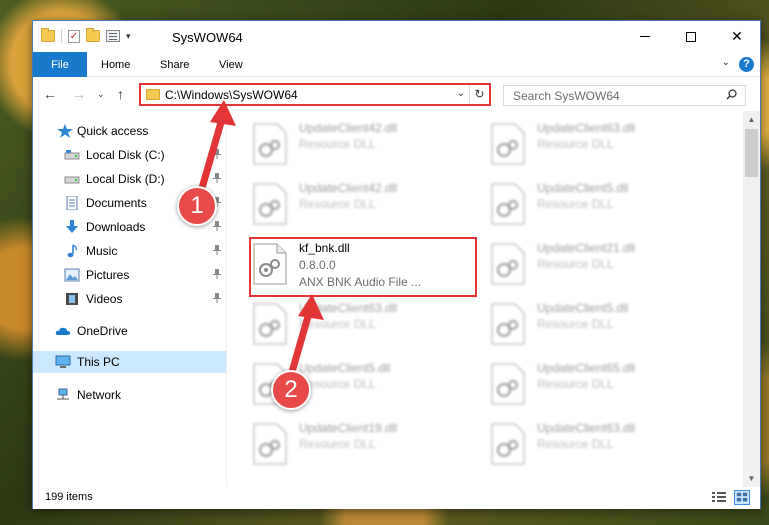 Image resolution: width=769 pixels, height=525 pixels. What do you see at coordinates (479, 94) in the screenshot?
I see `refresh-icon: ↻` at bounding box center [479, 94].